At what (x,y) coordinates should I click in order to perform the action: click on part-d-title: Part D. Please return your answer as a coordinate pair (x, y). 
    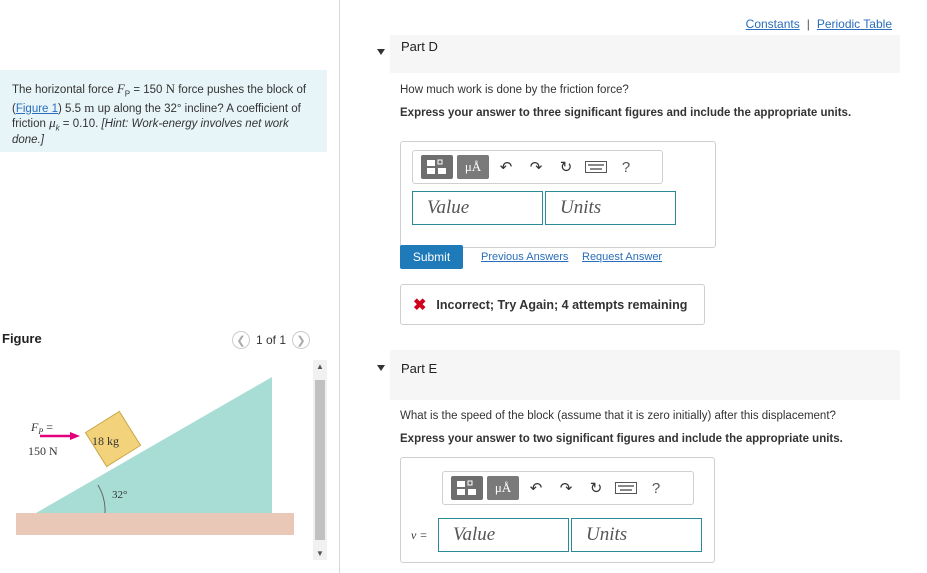
    Looking at the image, I should click on (419, 46).